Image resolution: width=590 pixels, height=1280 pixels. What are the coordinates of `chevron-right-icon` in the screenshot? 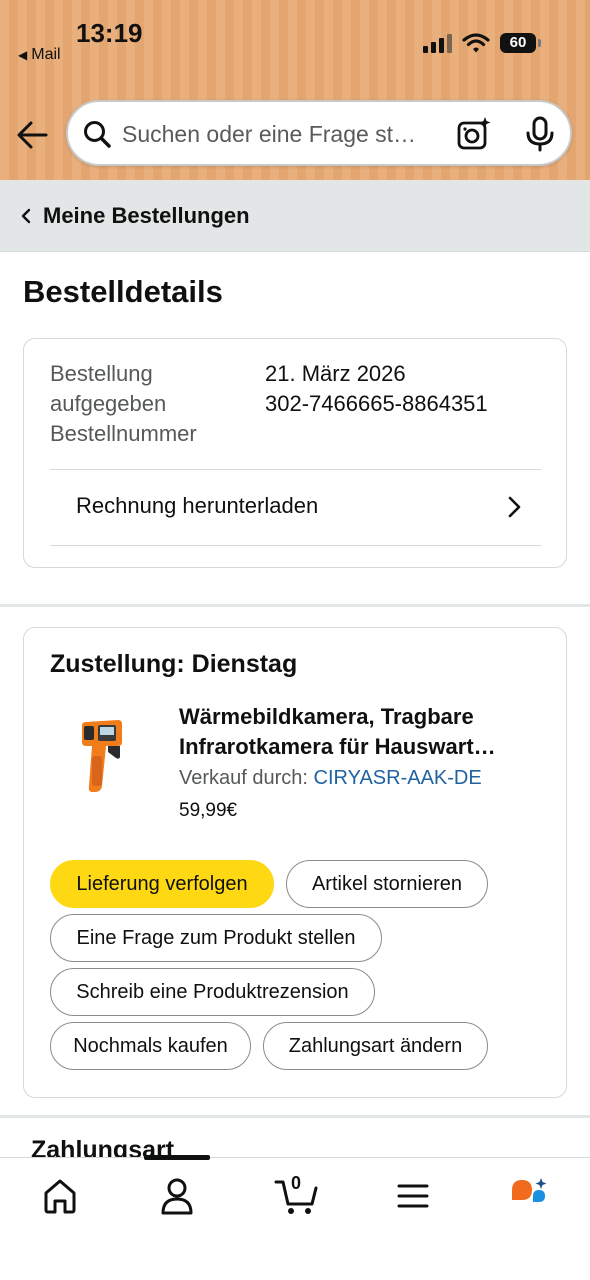 It's located at (514, 507).